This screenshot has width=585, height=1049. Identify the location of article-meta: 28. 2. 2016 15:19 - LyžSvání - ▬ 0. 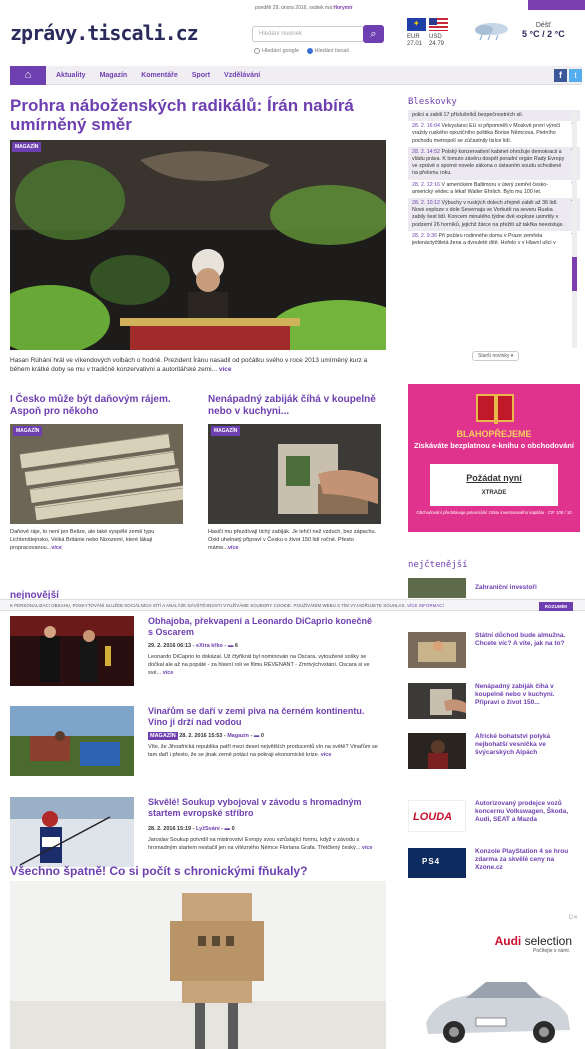
(191, 829).